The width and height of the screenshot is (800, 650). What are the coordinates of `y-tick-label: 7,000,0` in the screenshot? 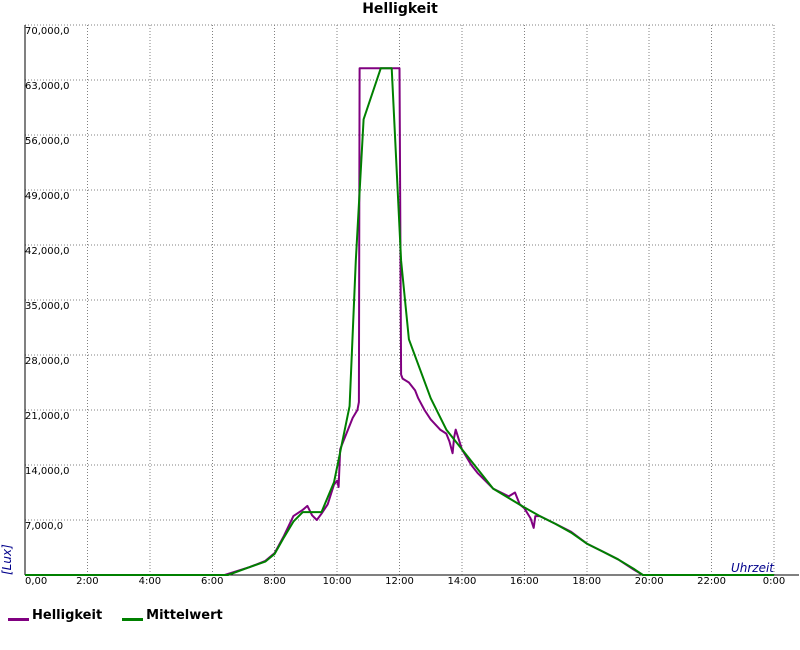 It's located at (44, 526).